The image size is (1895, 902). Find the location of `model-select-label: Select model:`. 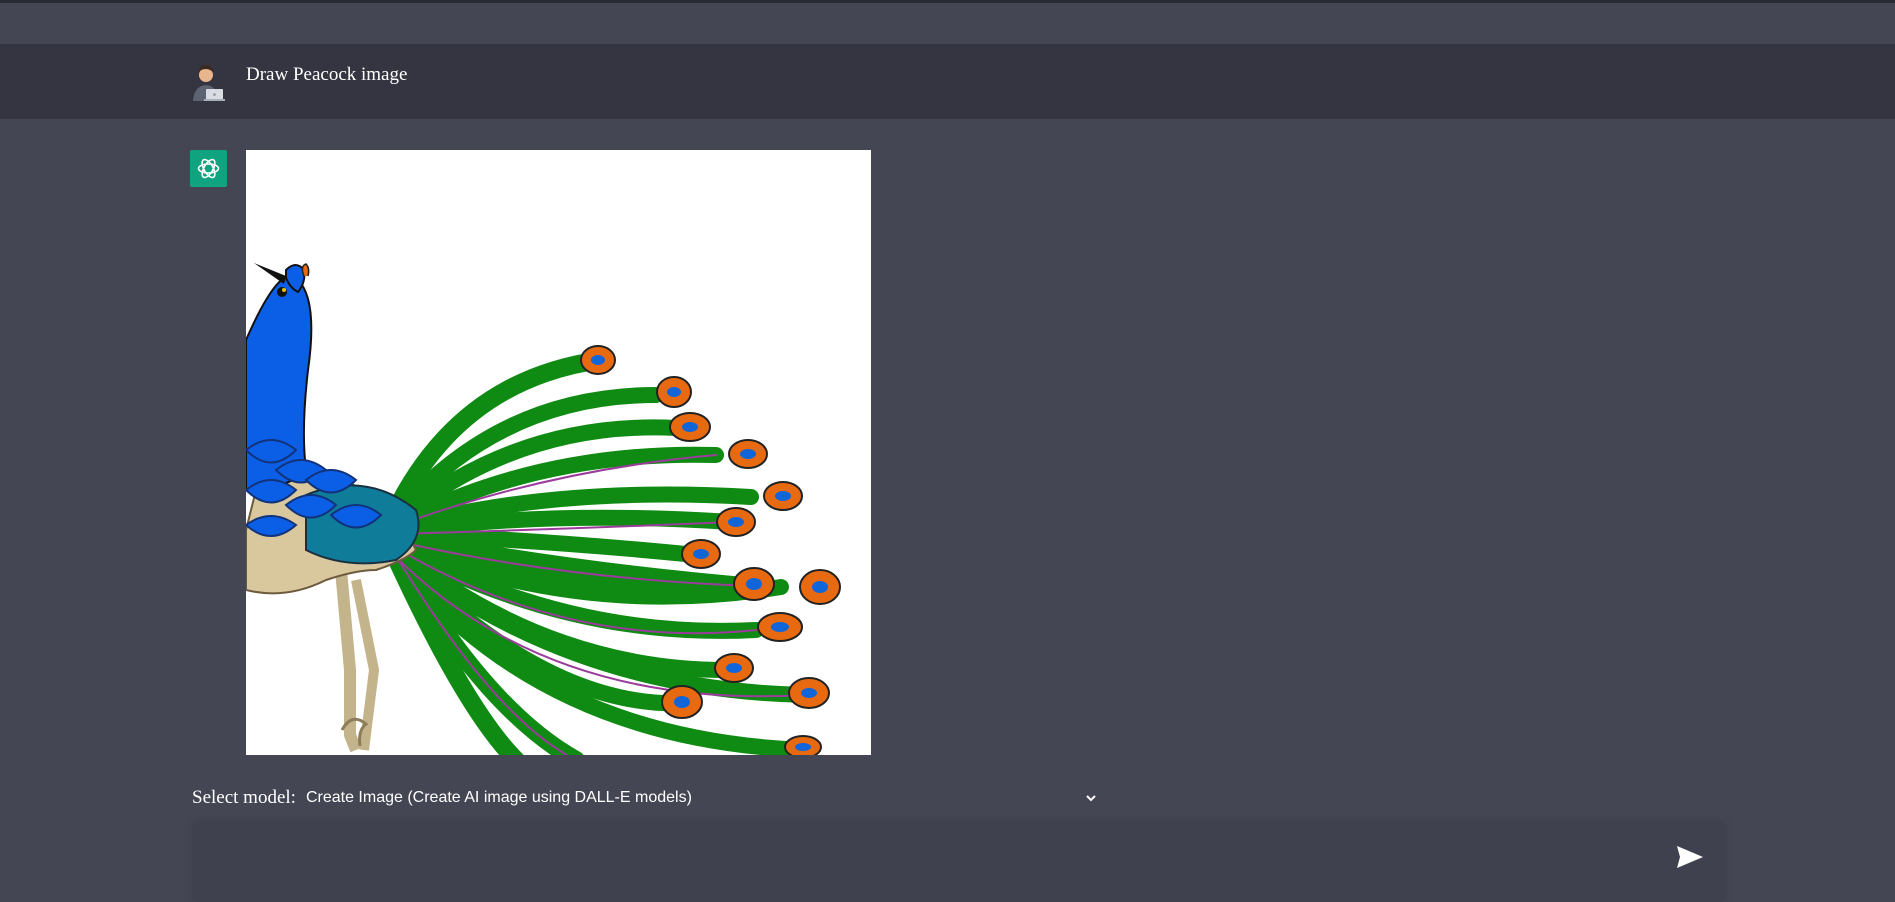

model-select-label: Select model: is located at coordinates (244, 797).